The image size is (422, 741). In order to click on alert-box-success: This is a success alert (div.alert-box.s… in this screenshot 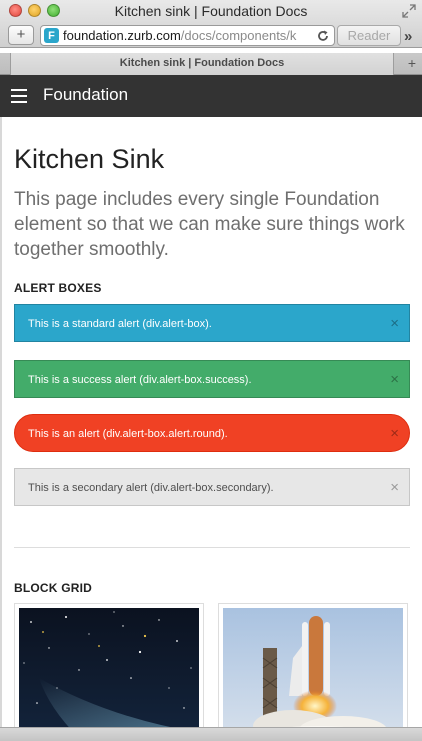, I will do `click(212, 379)`.